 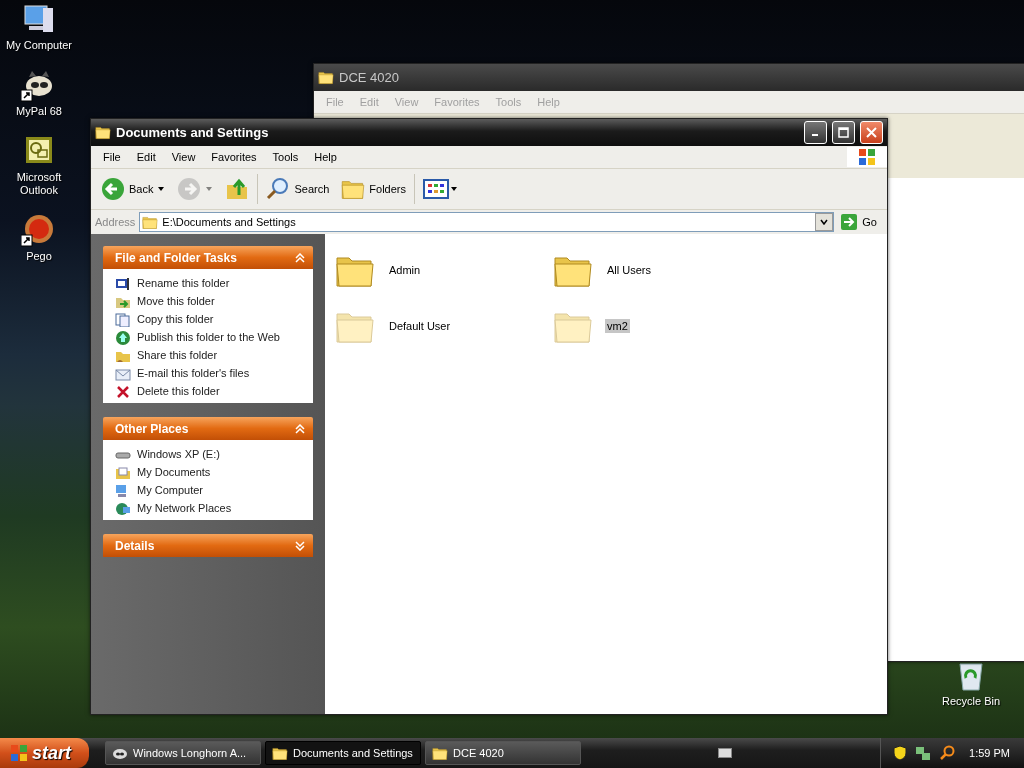 What do you see at coordinates (237, 189) in the screenshot?
I see `folder-up-icon` at bounding box center [237, 189].